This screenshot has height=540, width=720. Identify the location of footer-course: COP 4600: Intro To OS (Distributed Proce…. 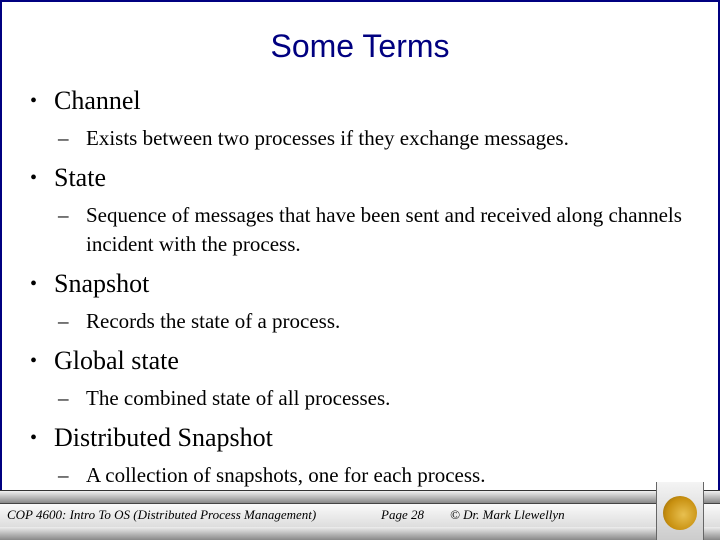
(162, 514).